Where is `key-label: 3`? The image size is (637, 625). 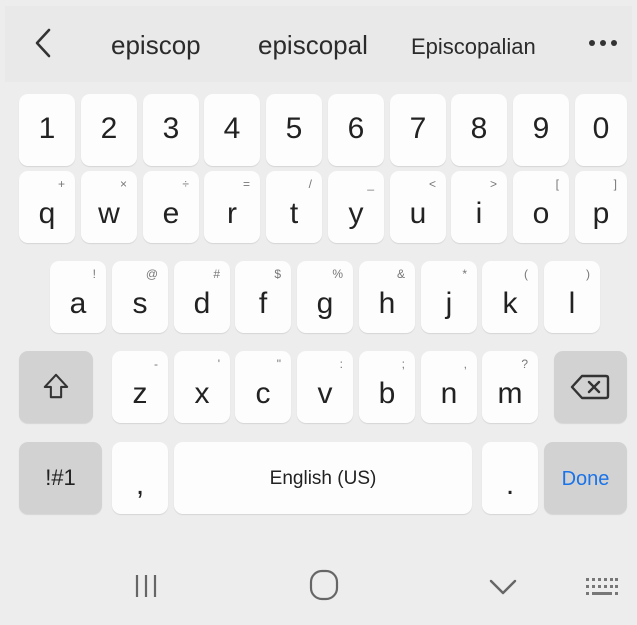 key-label: 3 is located at coordinates (171, 128).